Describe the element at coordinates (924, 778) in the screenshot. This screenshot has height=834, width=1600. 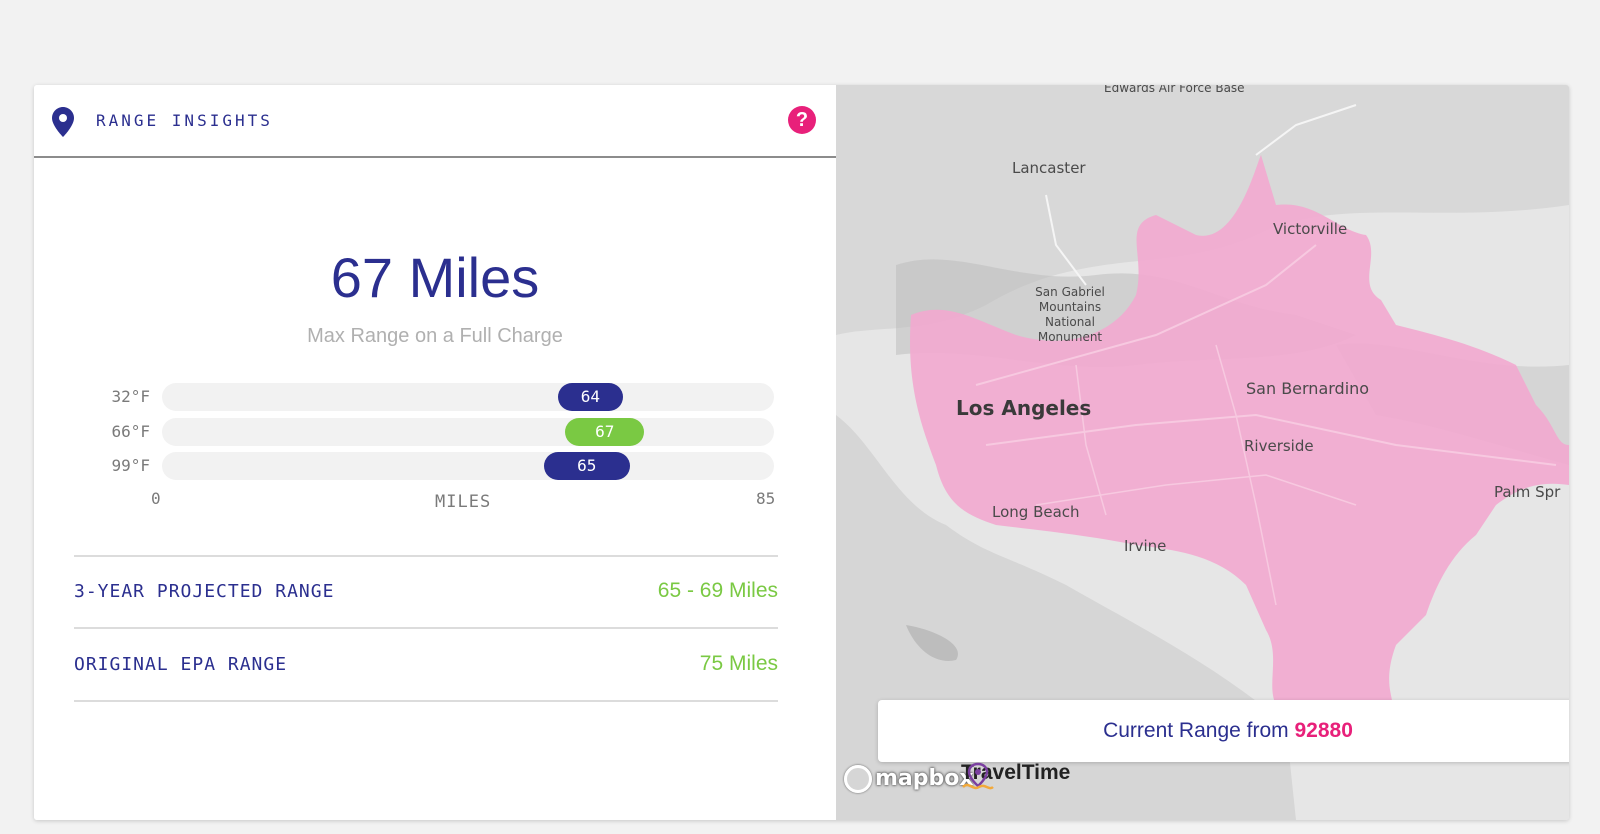
I see `mapbox-wordmark: mapbox` at that location.